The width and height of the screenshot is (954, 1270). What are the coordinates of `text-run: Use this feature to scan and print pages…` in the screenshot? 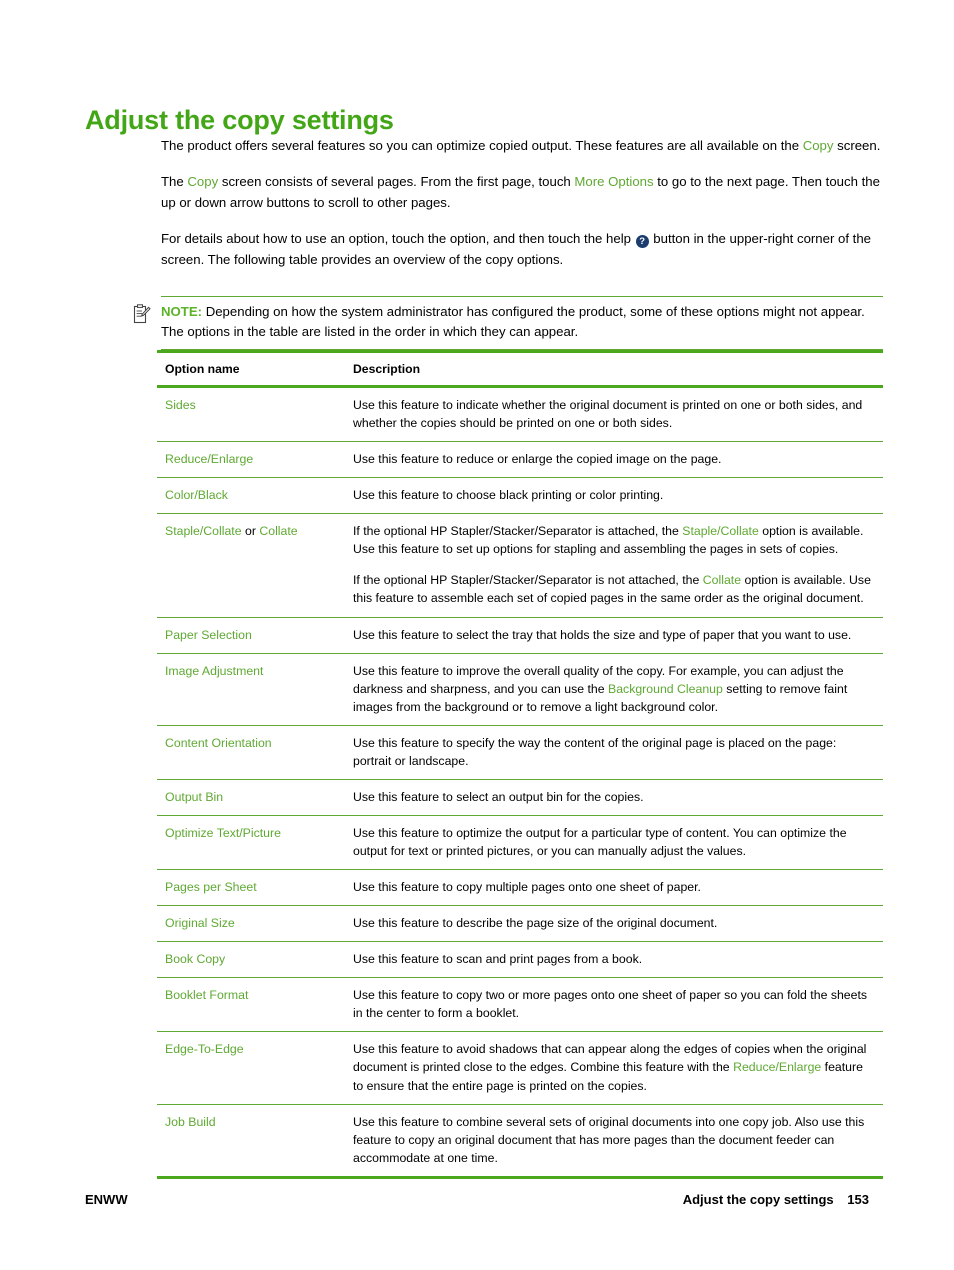 It's located at (498, 959).